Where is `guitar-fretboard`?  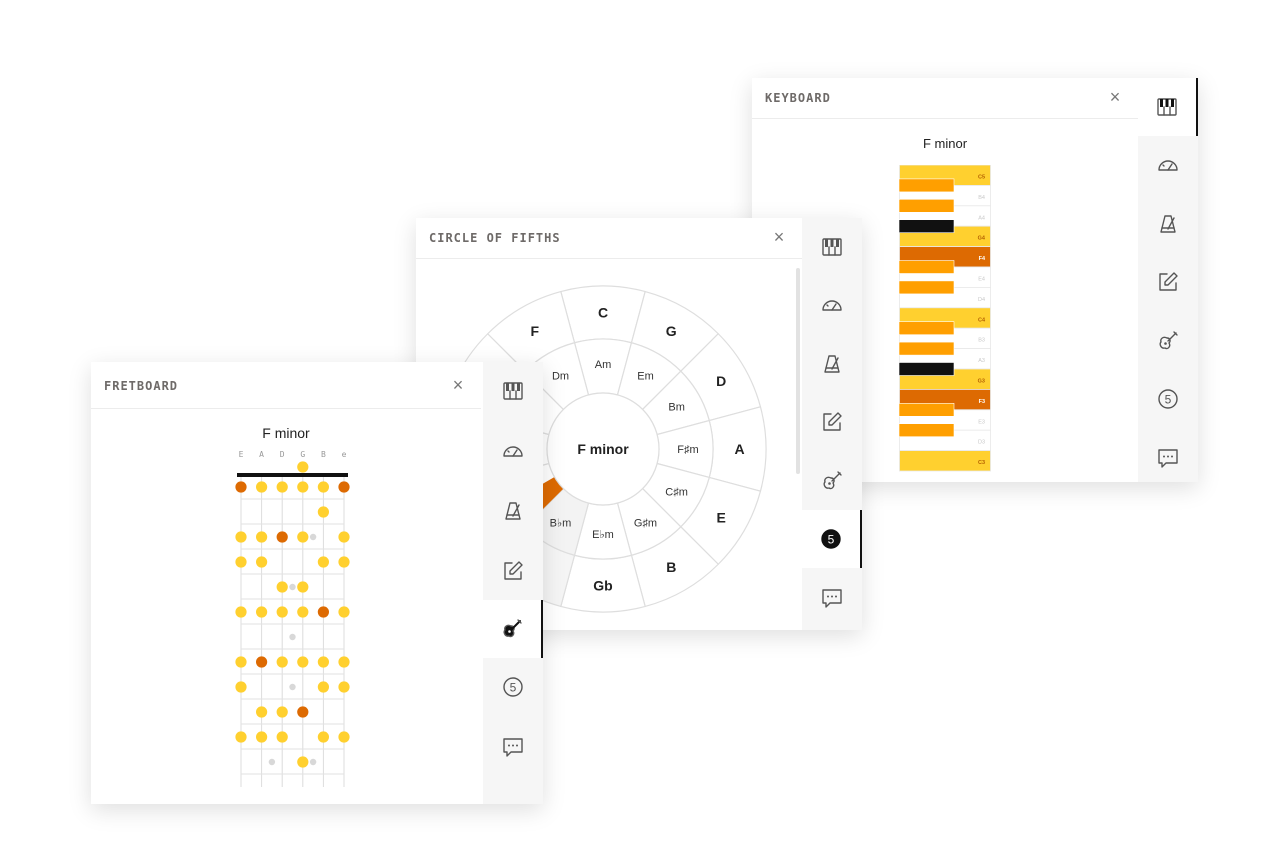
guitar-fretboard is located at coordinates (301, 622).